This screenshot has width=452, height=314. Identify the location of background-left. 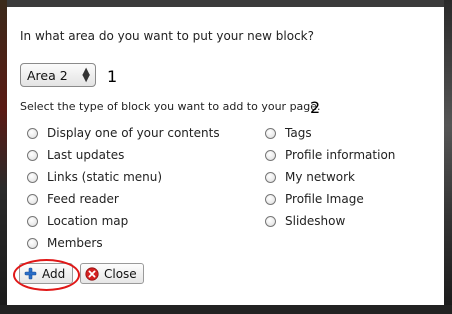
(3, 157).